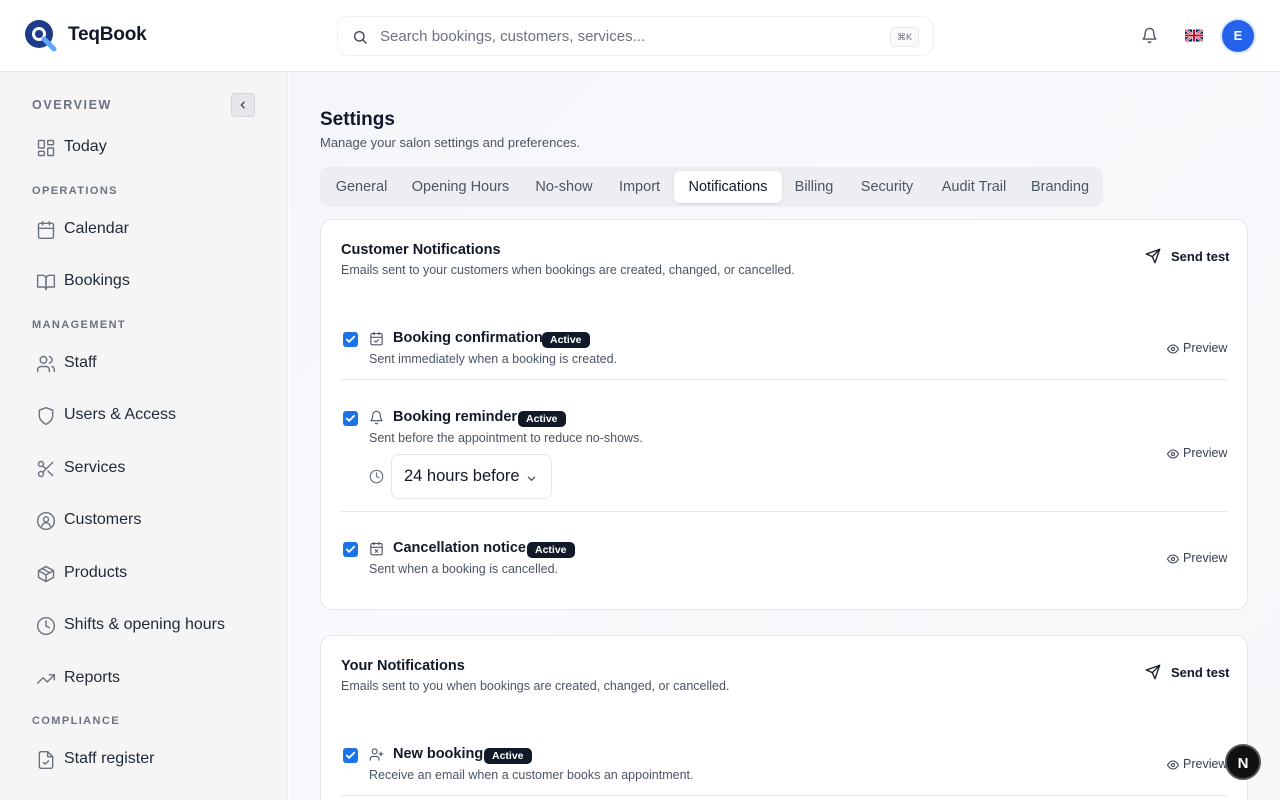 The width and height of the screenshot is (1280, 800). Describe the element at coordinates (350, 339) in the screenshot. I see `booking-confirmation-checkbox` at that location.